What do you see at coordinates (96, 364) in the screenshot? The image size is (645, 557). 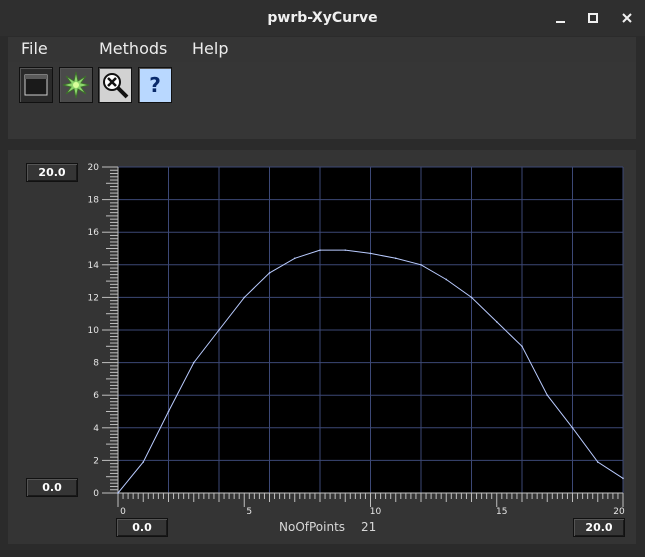 I see `y-tick-label: 8` at bounding box center [96, 364].